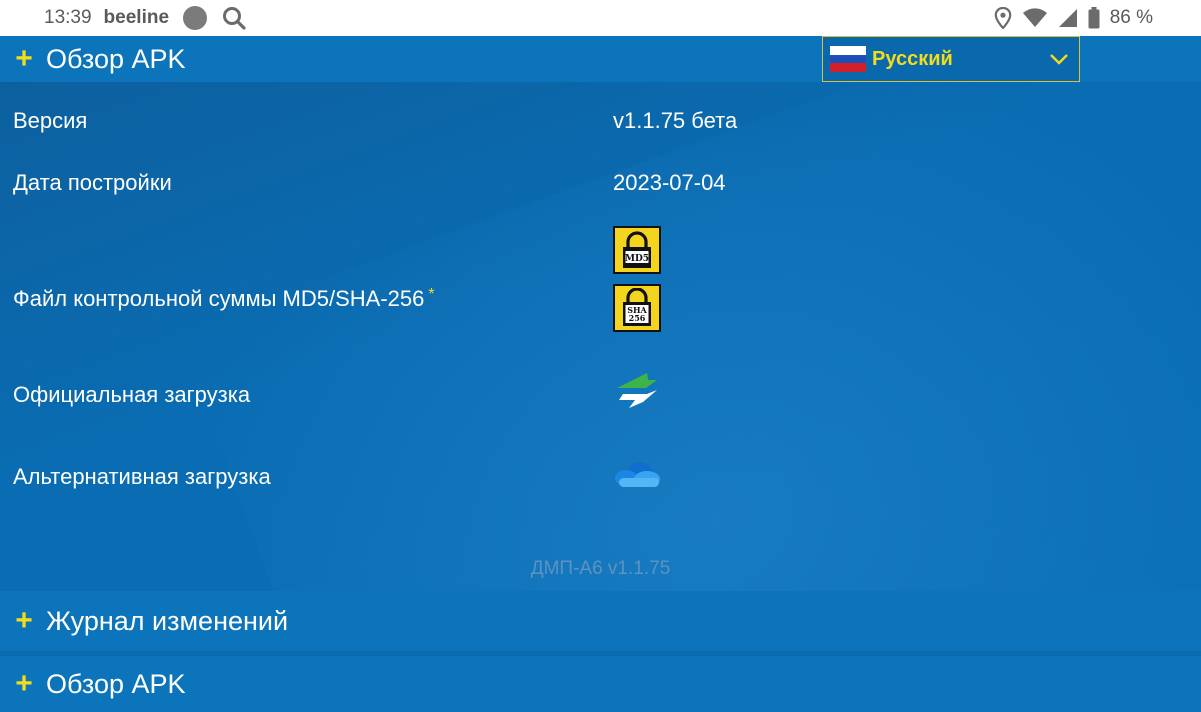  Describe the element at coordinates (195, 18) in the screenshot. I see `notification-dot-icon` at that location.